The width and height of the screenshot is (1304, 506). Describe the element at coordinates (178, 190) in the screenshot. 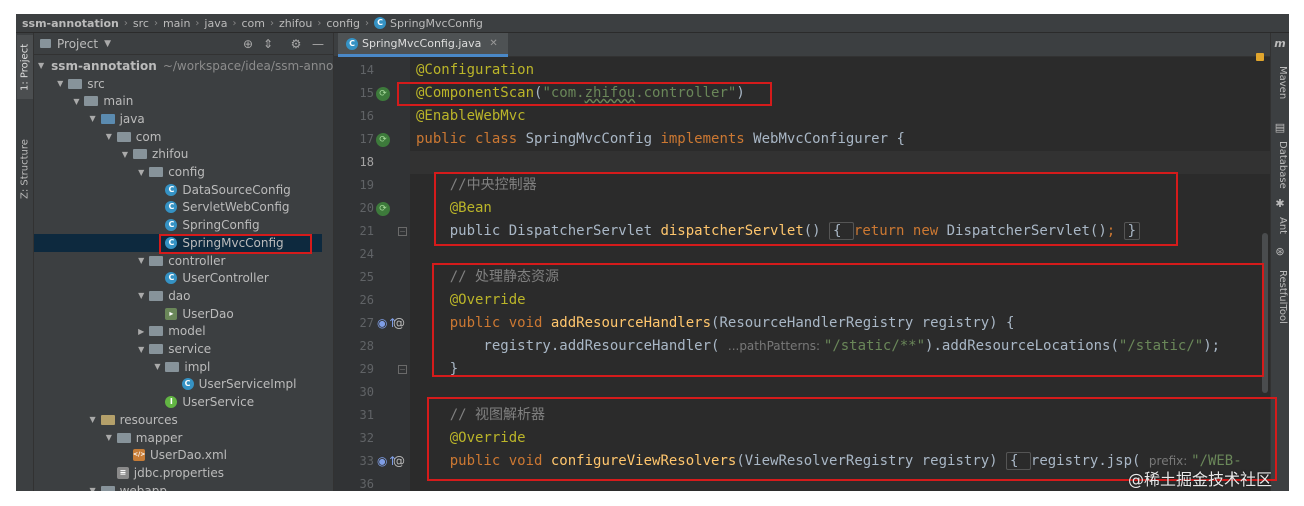

I see `tree-item: C DataSourceConfig` at that location.